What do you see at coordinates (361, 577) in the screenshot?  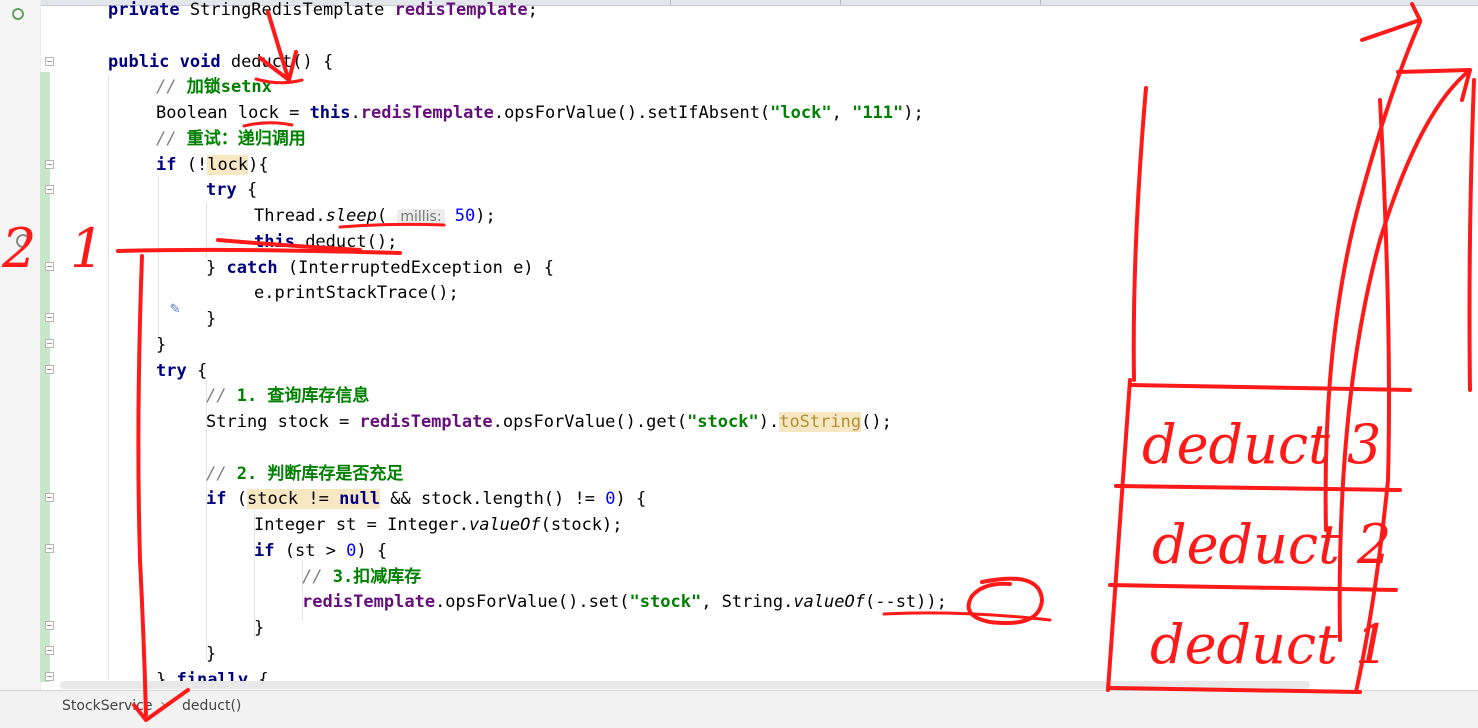 I see `code-line: // 3.扣减库存` at bounding box center [361, 577].